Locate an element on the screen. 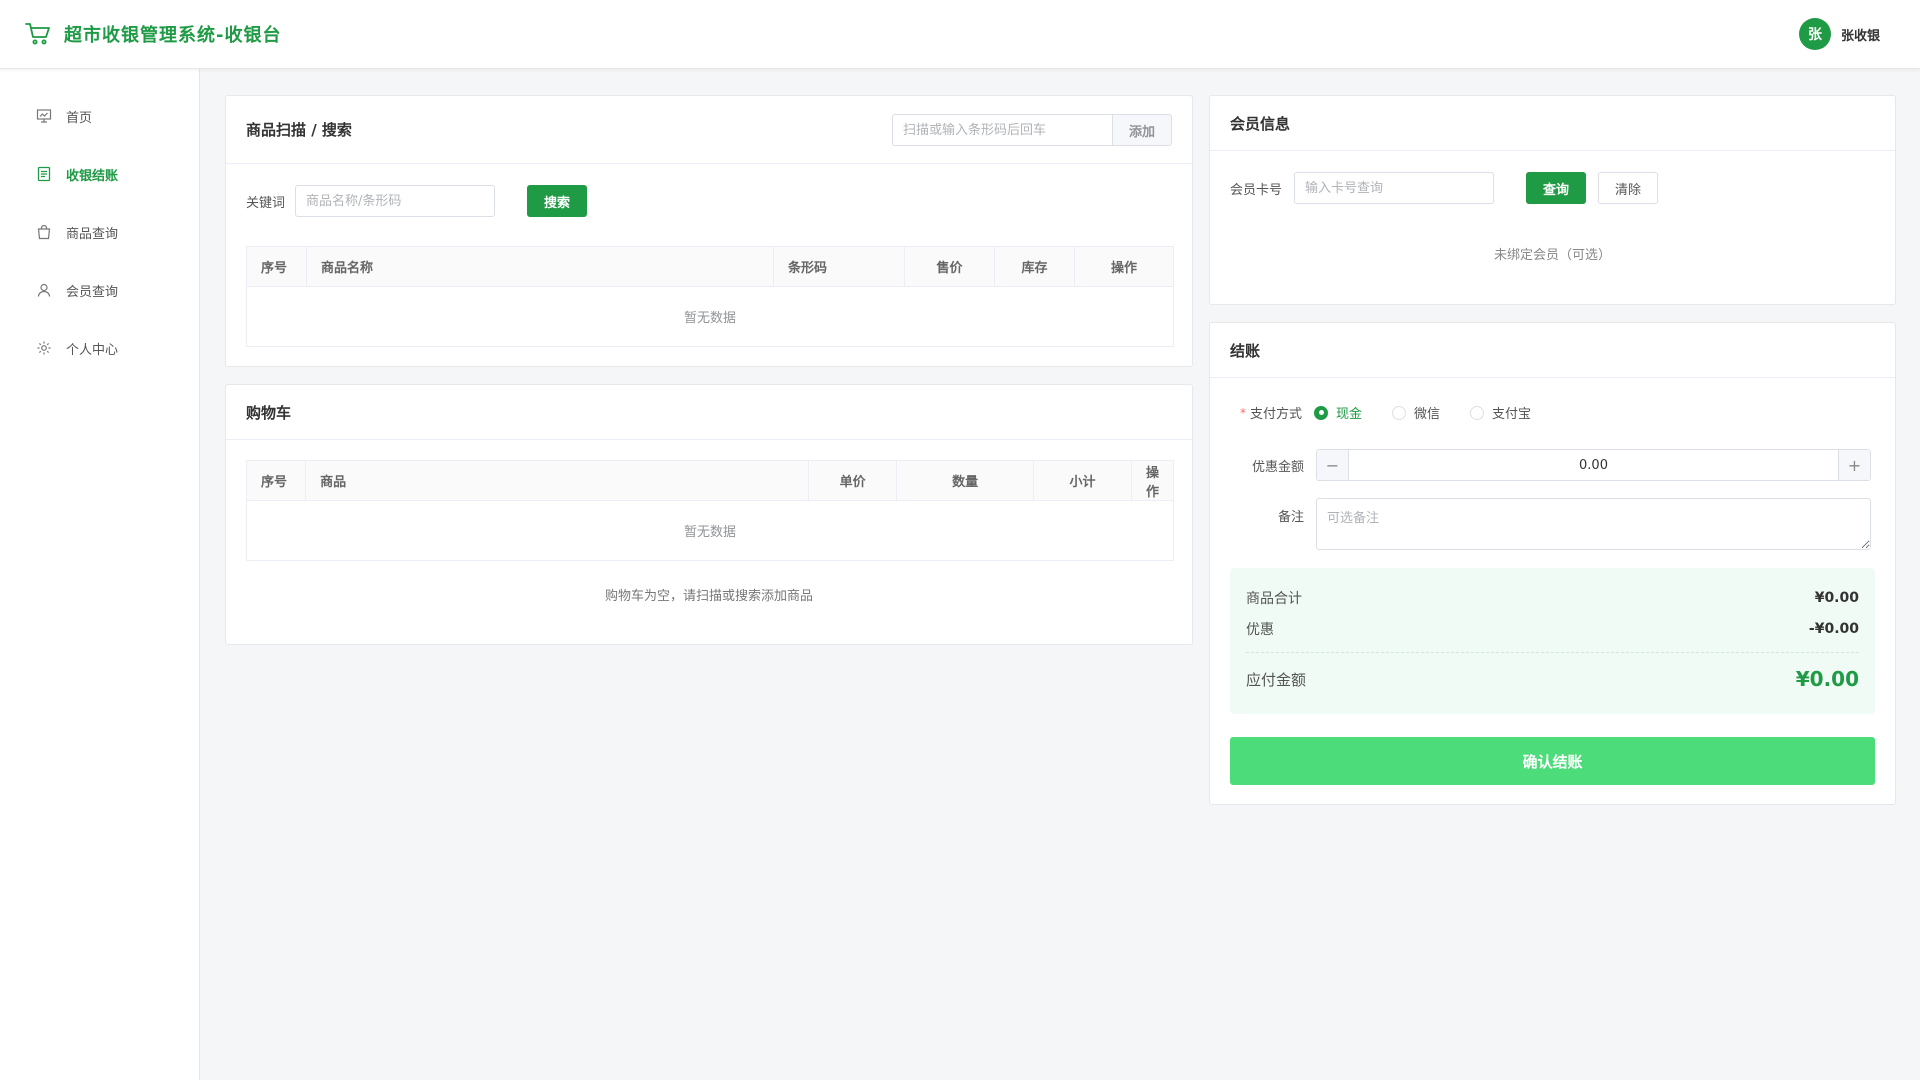 Image resolution: width=1920 pixels, height=1080 pixels. member-card: 会员信息 会员卡号 查询 清除 未绑定会员（可选） is located at coordinates (1552, 200).